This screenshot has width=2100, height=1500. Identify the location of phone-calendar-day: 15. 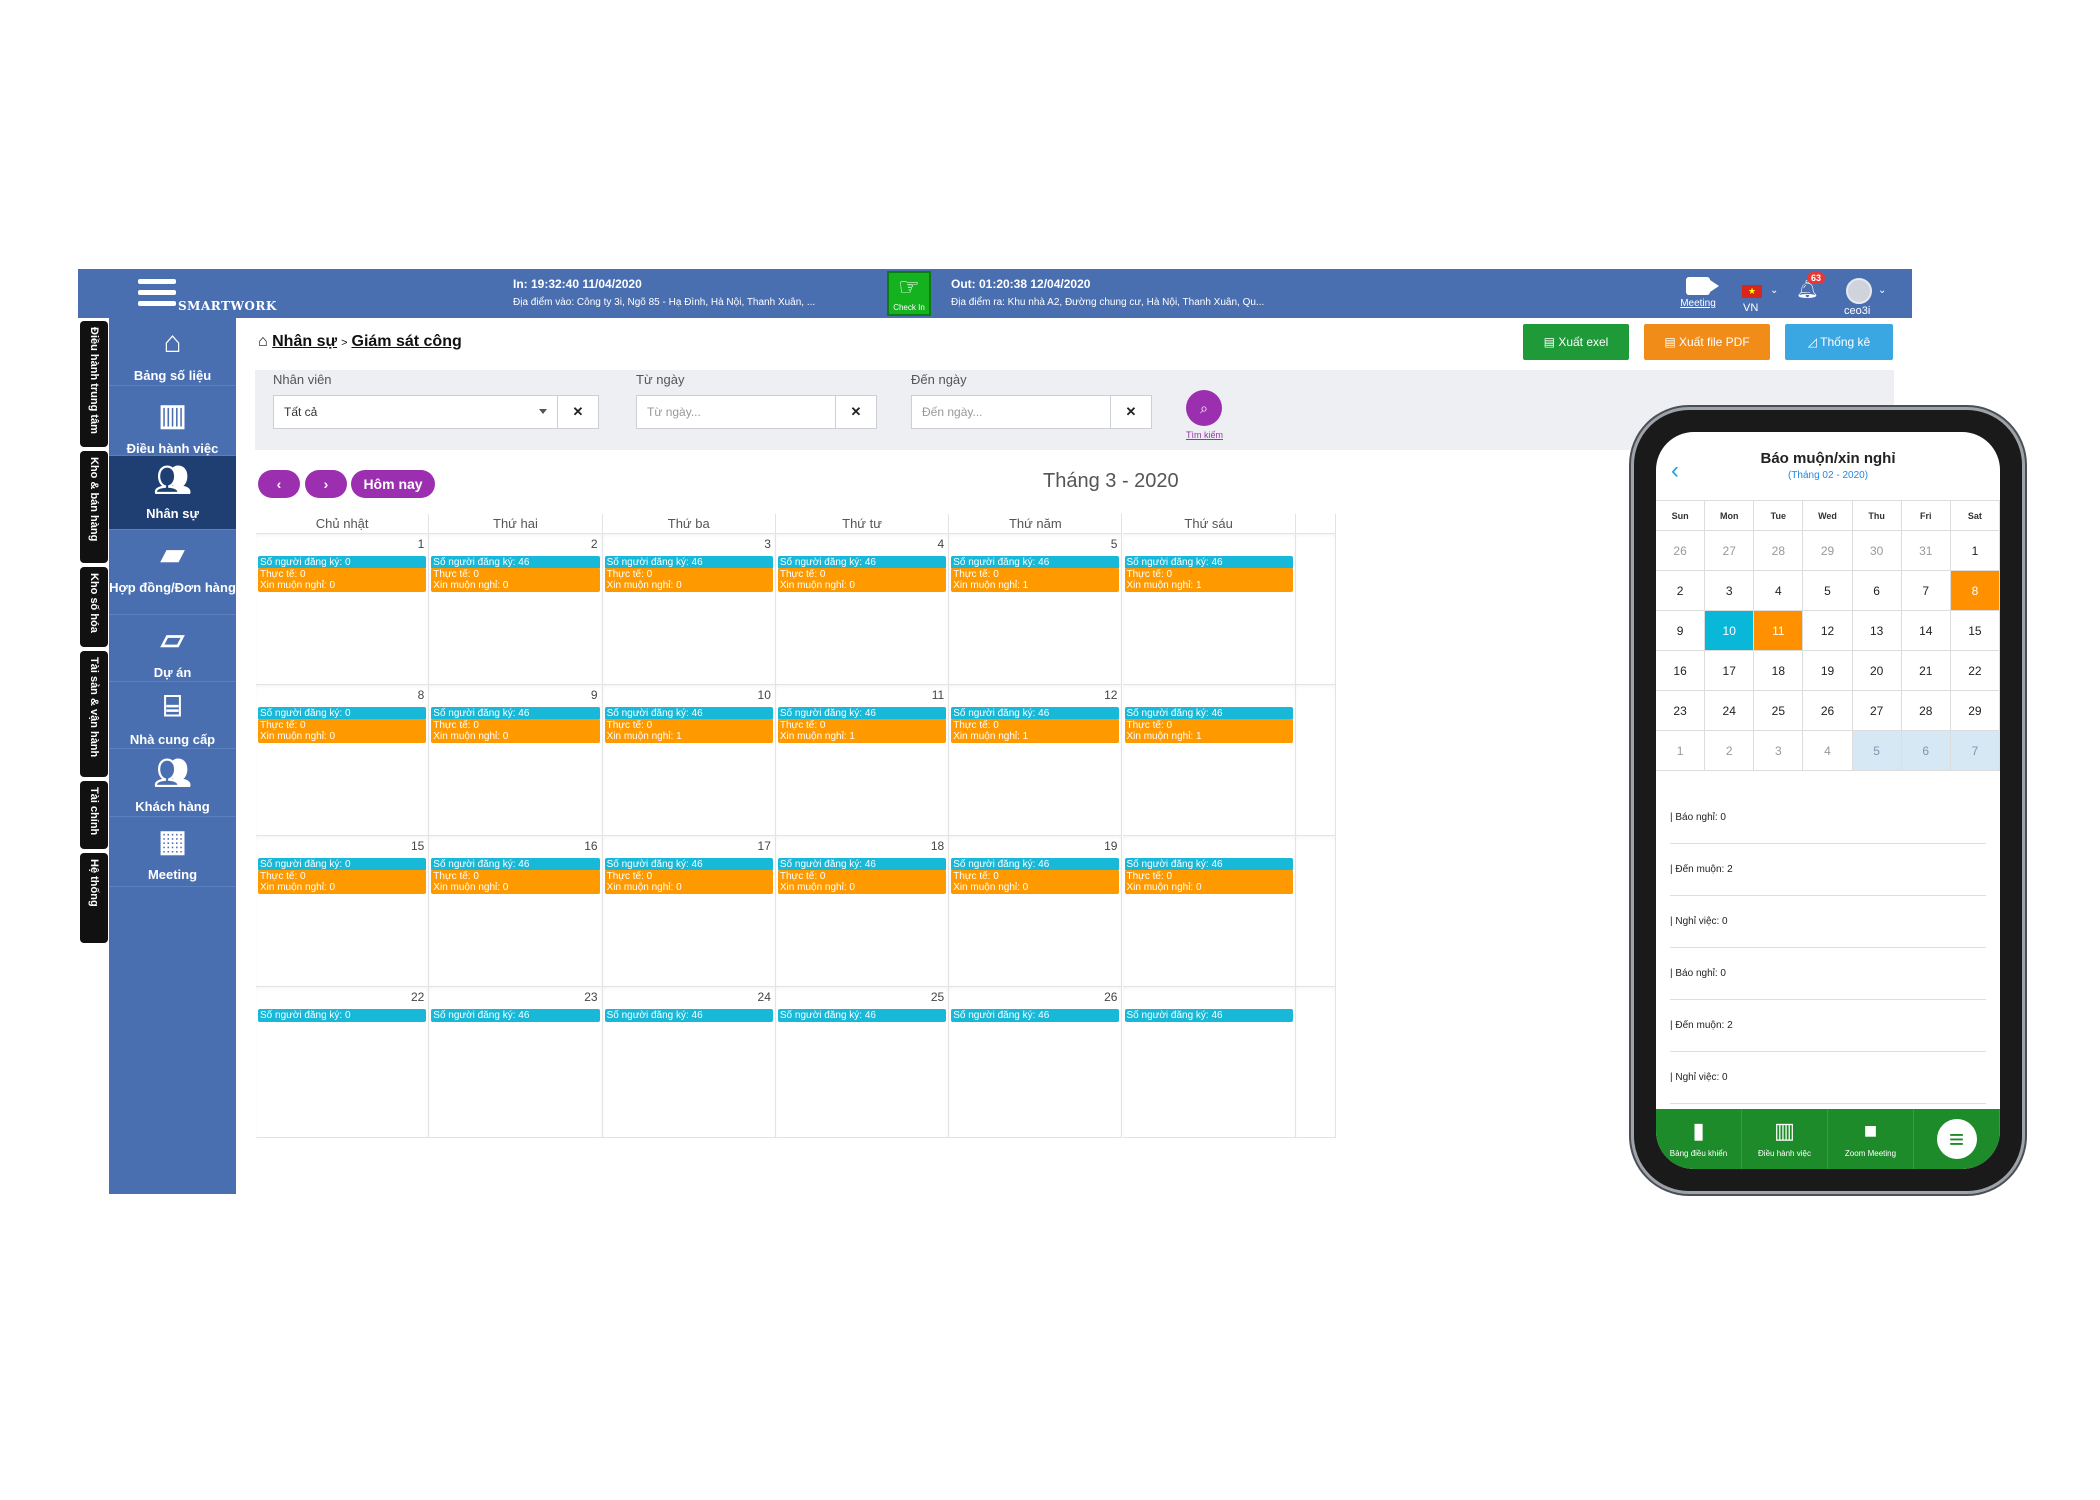
(1975, 631).